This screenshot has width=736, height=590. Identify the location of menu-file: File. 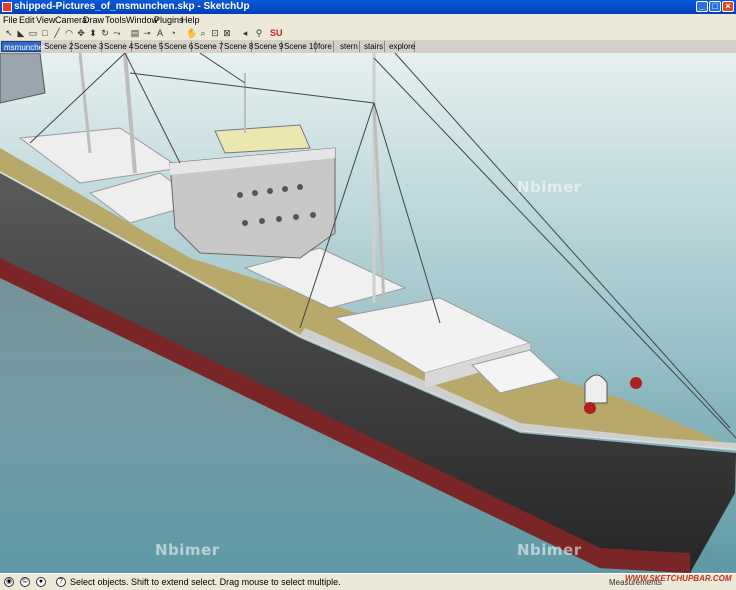
(10, 20).